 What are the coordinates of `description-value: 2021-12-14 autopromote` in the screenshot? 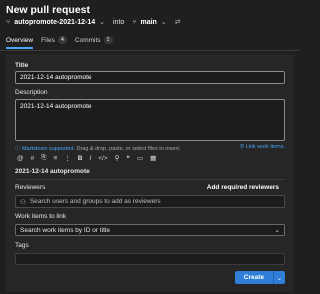 It's located at (56, 106).